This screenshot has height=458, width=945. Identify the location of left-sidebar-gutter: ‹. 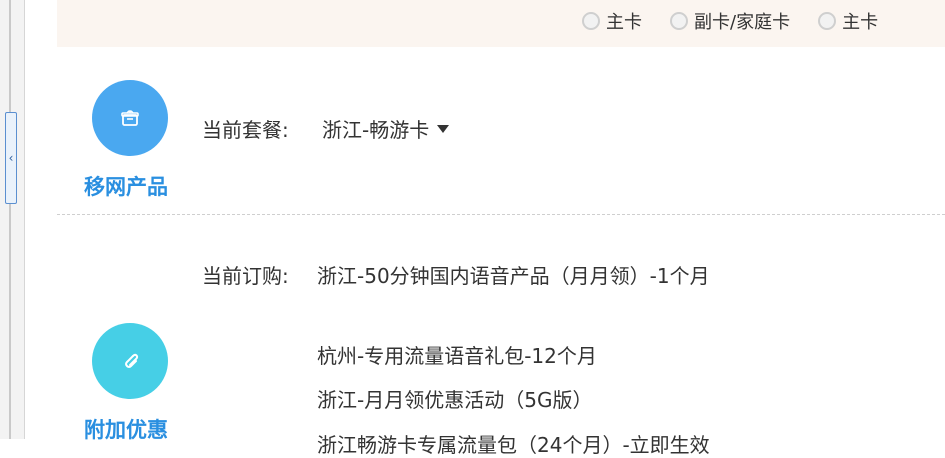
(12, 219).